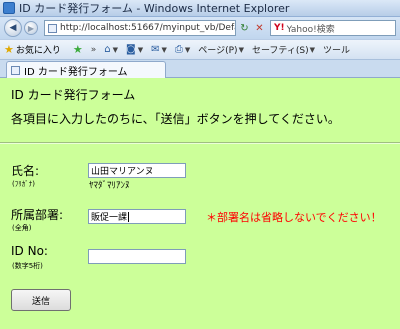 Image resolution: width=400 pixels, height=329 pixels. I want to click on forward-button: ▶, so click(31, 28).